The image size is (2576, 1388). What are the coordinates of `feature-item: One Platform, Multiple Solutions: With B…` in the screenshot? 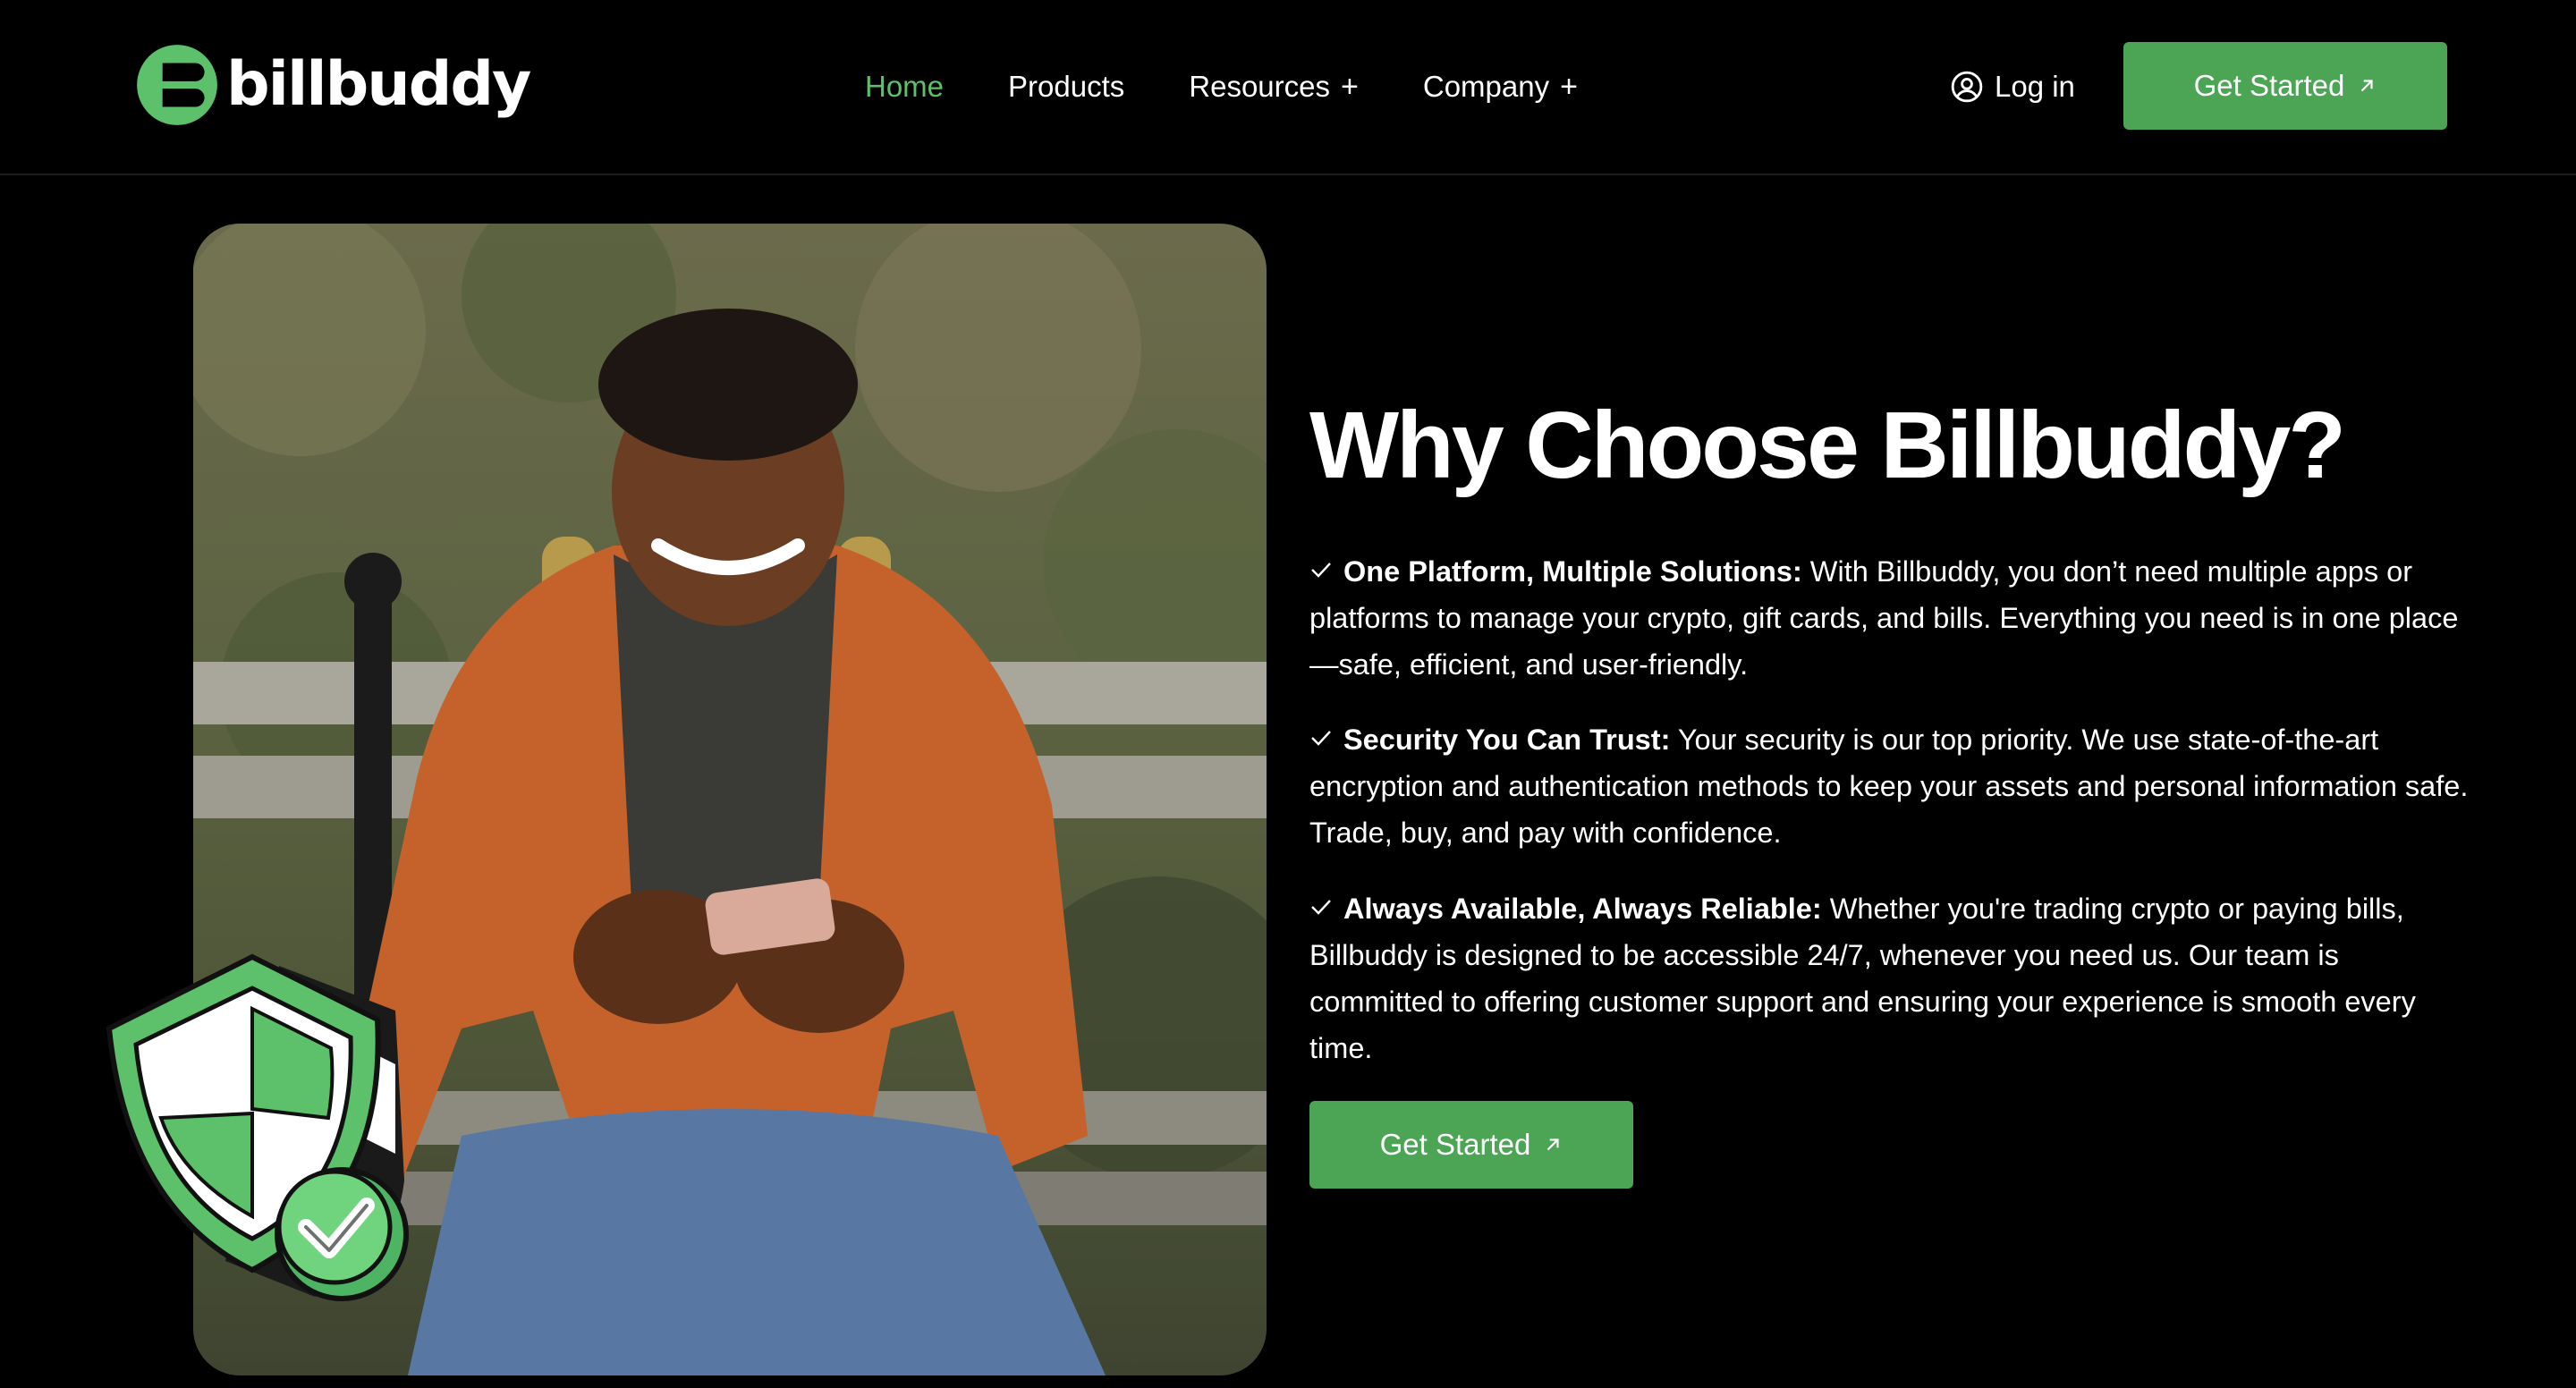 It's located at (1890, 618).